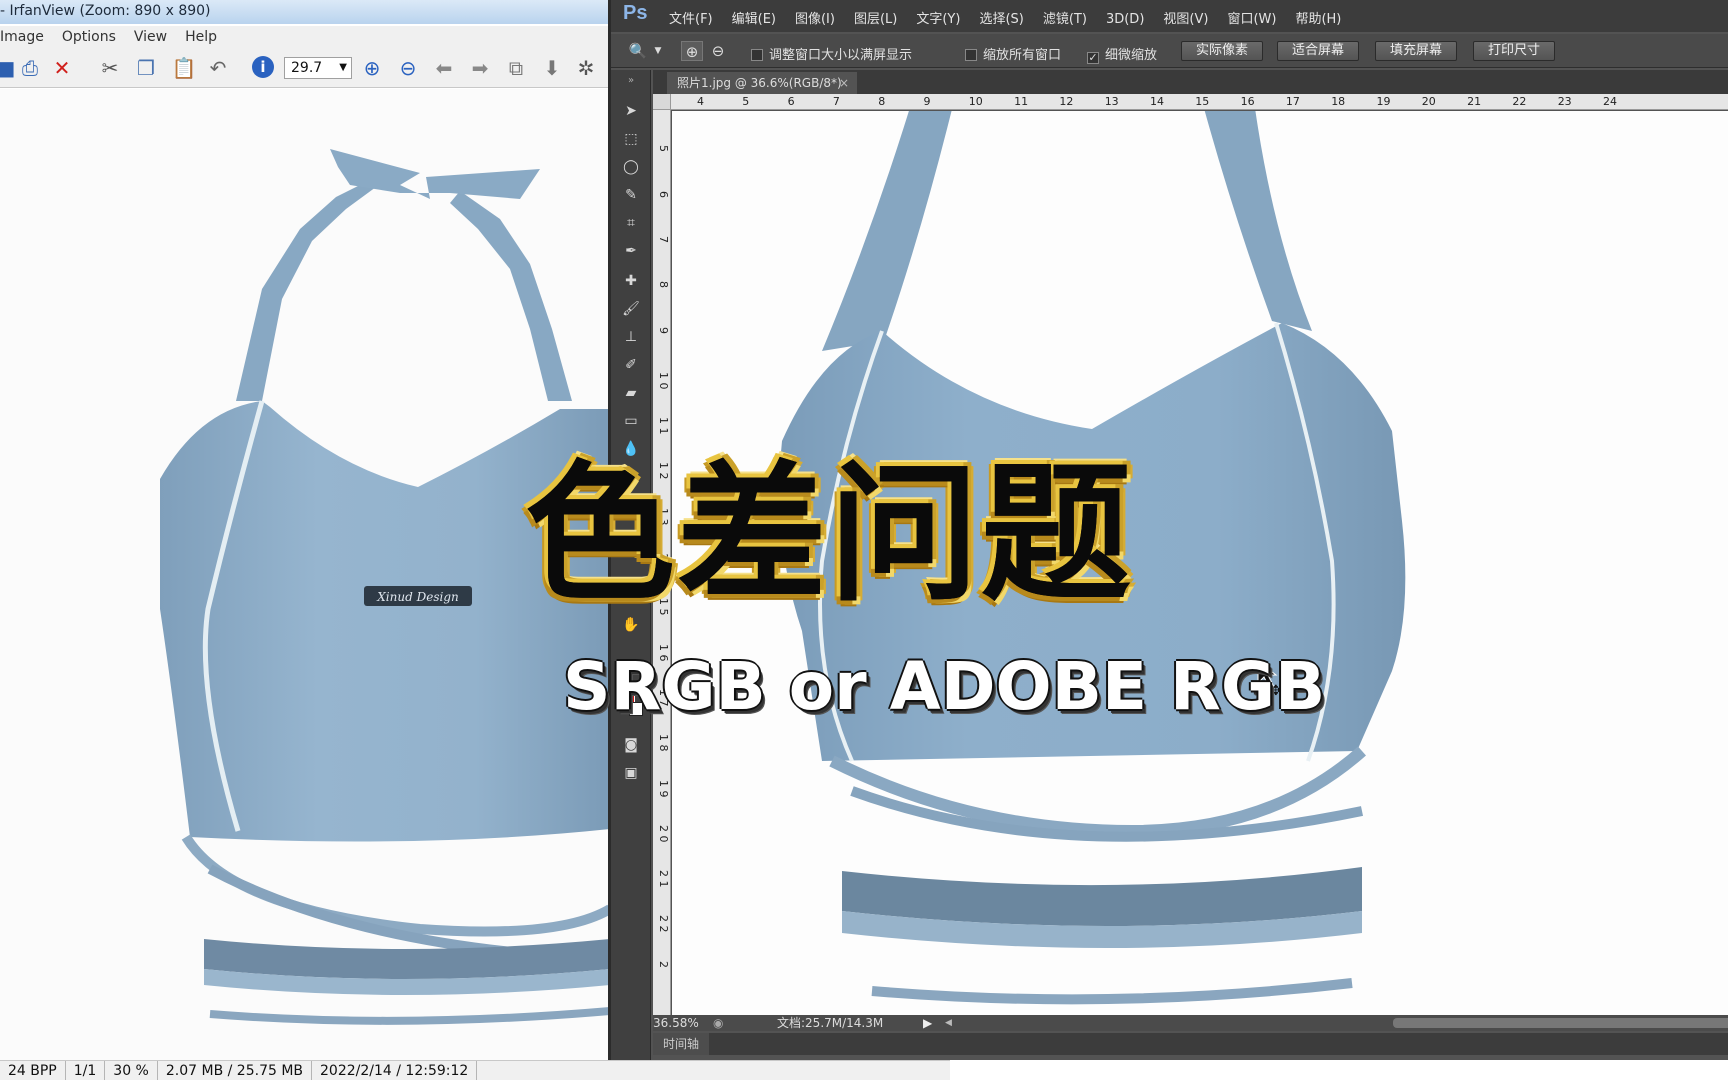 This screenshot has width=1728, height=1080. I want to click on irfanview-title-bar: - IrfanView (Zoom: 890 x 890), so click(305, 12).